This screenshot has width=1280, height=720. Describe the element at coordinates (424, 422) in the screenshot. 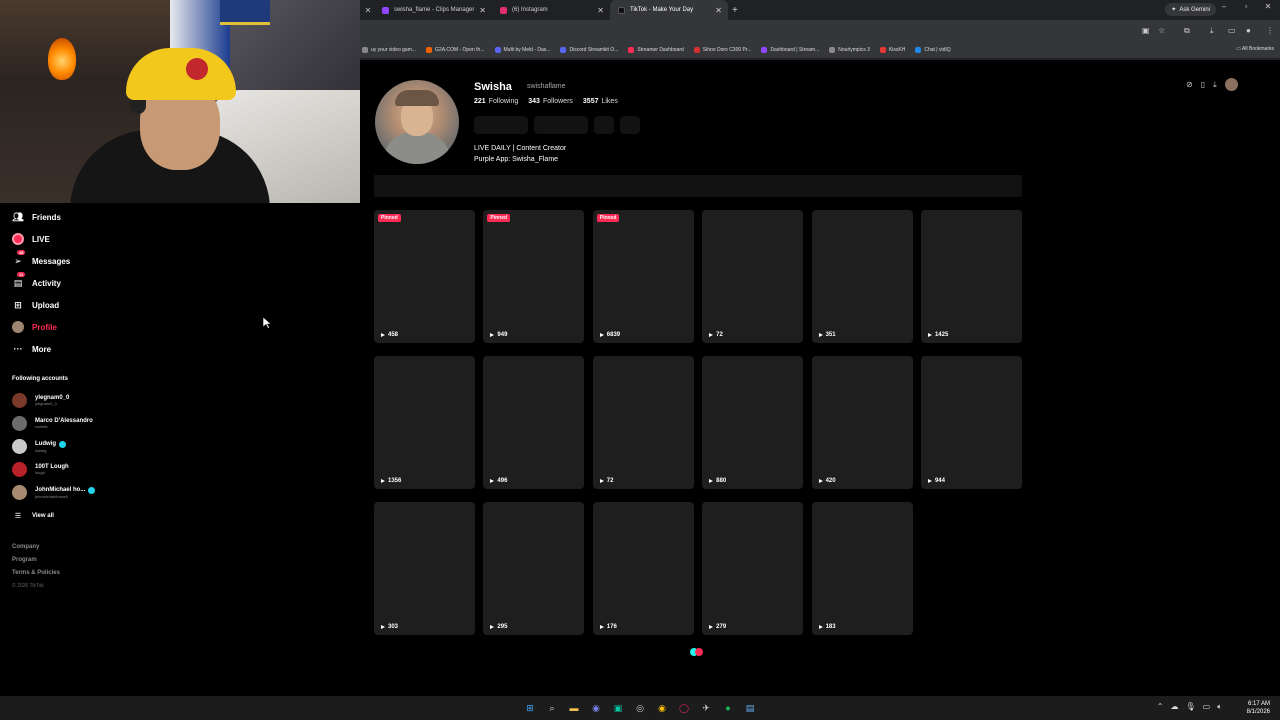

I see `video-card: 1356` at that location.